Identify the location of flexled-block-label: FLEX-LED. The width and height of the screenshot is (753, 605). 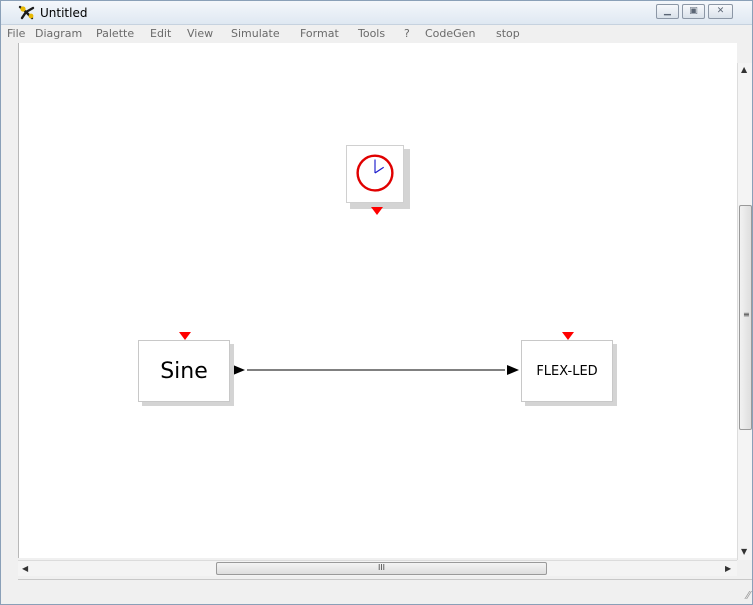
(567, 371).